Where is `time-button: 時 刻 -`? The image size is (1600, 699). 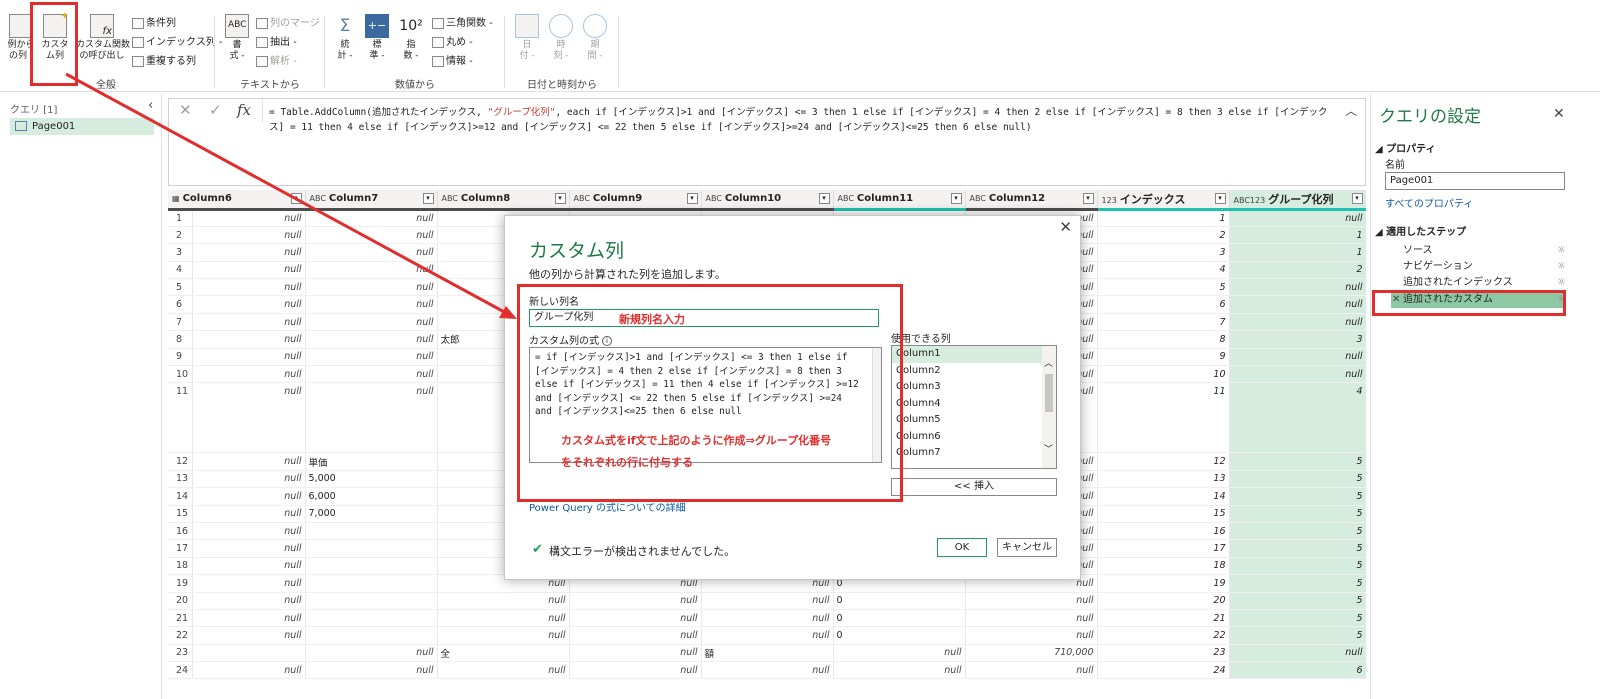
time-button: 時 刻 - is located at coordinates (561, 38).